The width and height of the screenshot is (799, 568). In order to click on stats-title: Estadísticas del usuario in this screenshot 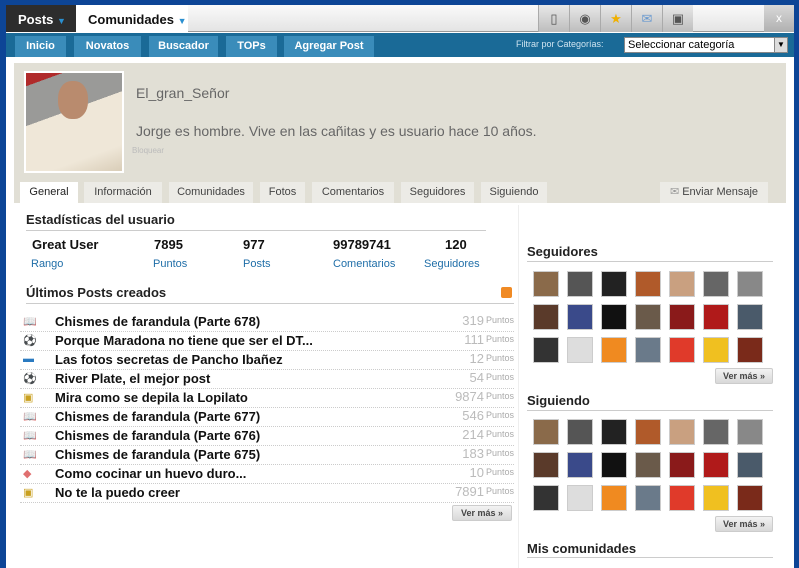, I will do `click(100, 219)`.